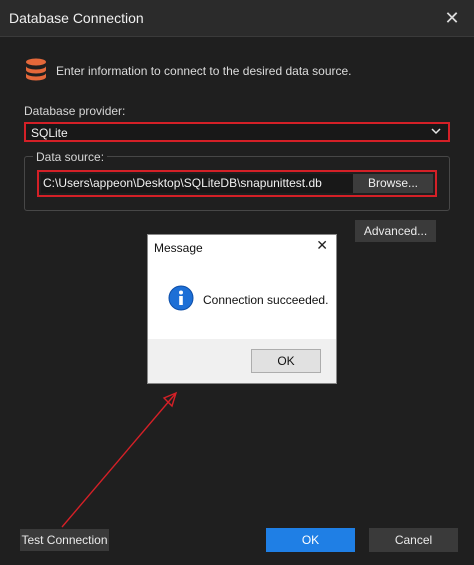  What do you see at coordinates (70, 157) in the screenshot?
I see `data-source-label: Data source:` at bounding box center [70, 157].